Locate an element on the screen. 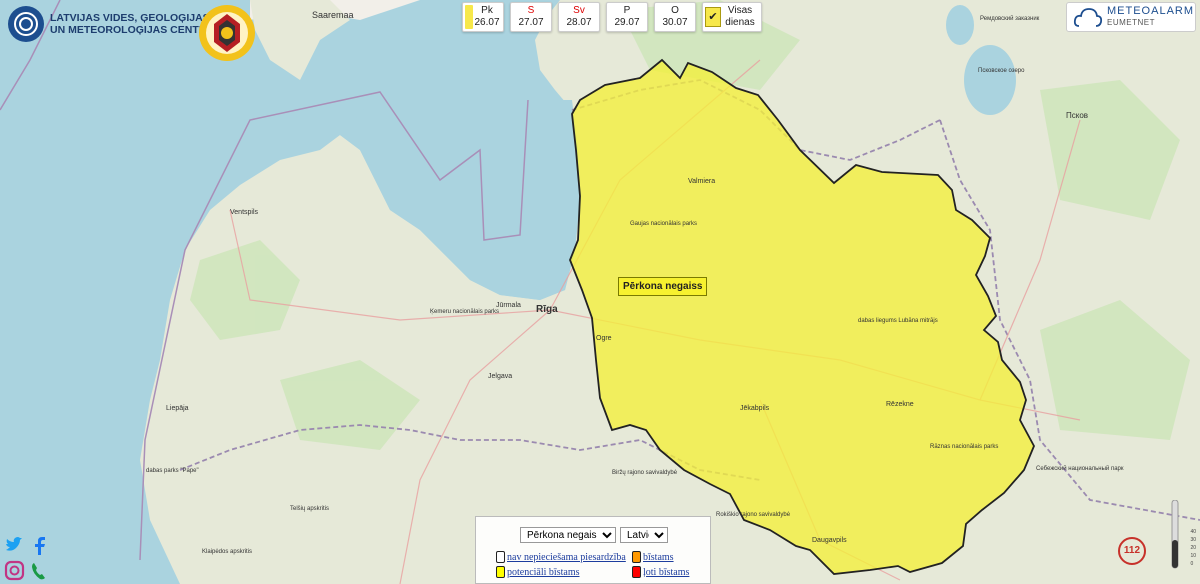  facebook-icon is located at coordinates (40, 546).